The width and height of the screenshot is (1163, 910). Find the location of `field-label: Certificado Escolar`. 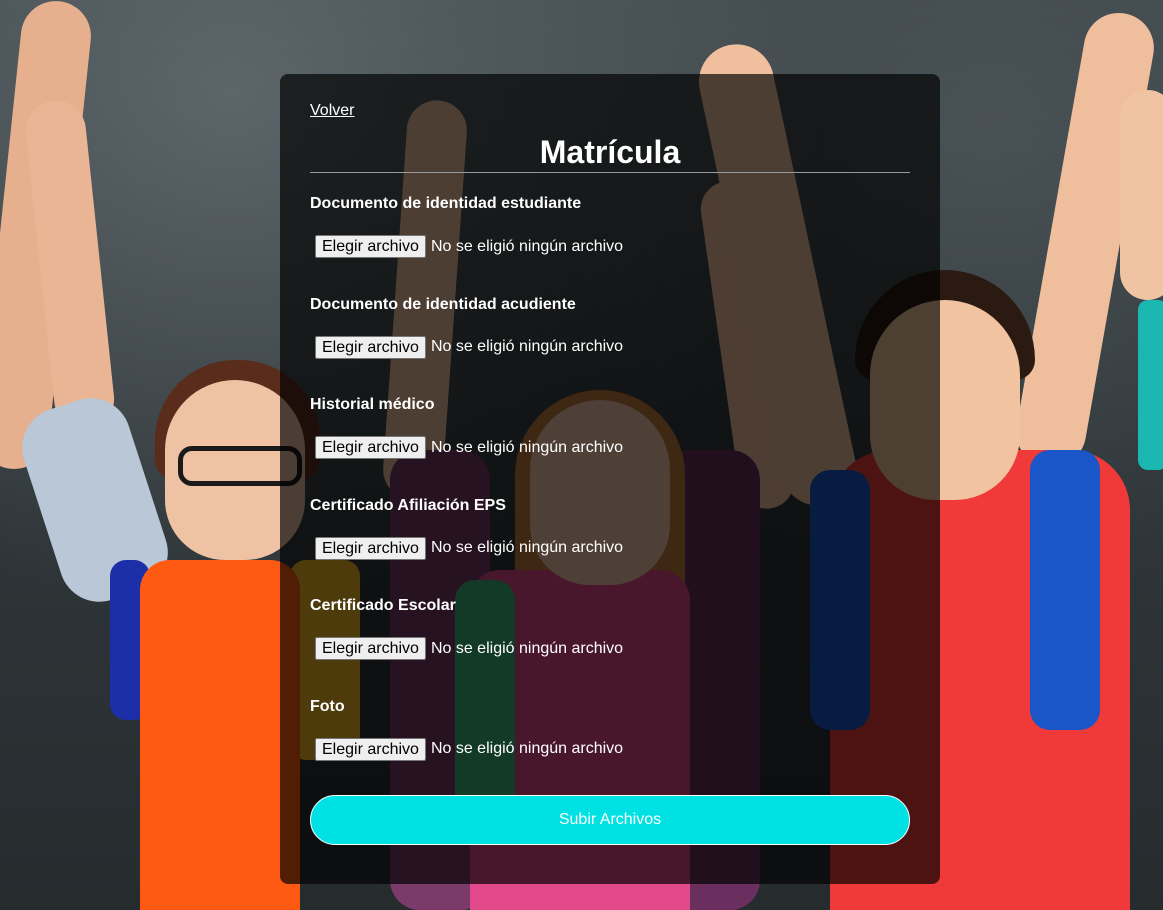

field-label: Certificado Escolar is located at coordinates (383, 605).